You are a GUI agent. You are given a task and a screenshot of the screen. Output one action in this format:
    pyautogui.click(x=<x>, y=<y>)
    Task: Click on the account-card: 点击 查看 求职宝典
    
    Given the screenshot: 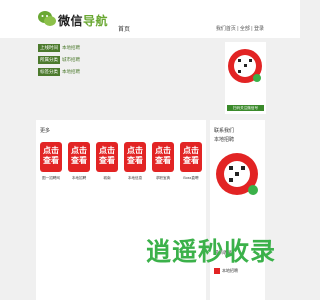 What is the action you would take?
    pyautogui.click(x=163, y=163)
    